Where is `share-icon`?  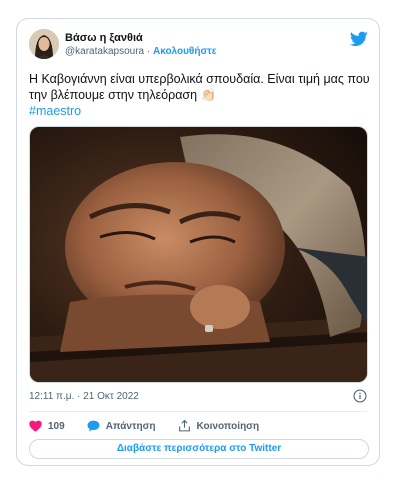
share-icon is located at coordinates (184, 426).